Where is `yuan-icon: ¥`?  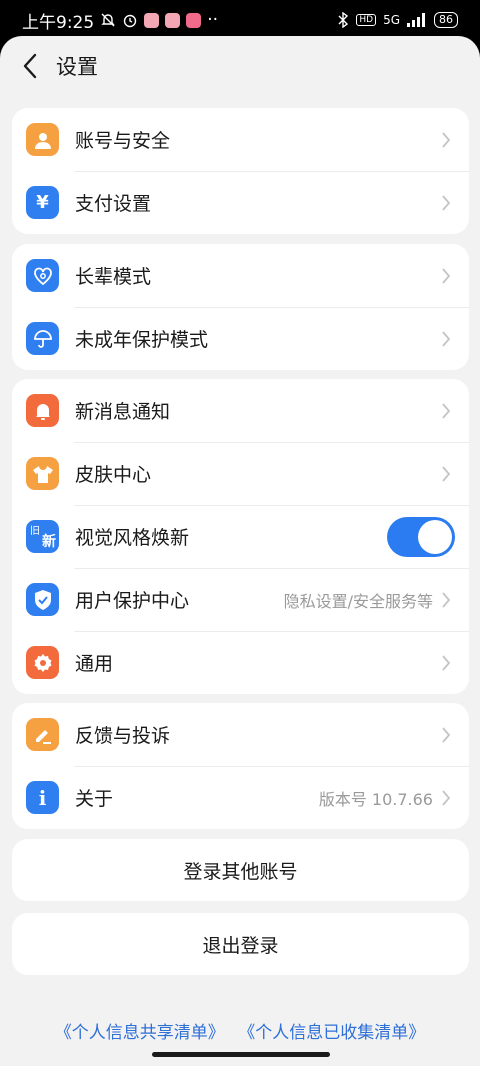 yuan-icon: ¥ is located at coordinates (42, 202).